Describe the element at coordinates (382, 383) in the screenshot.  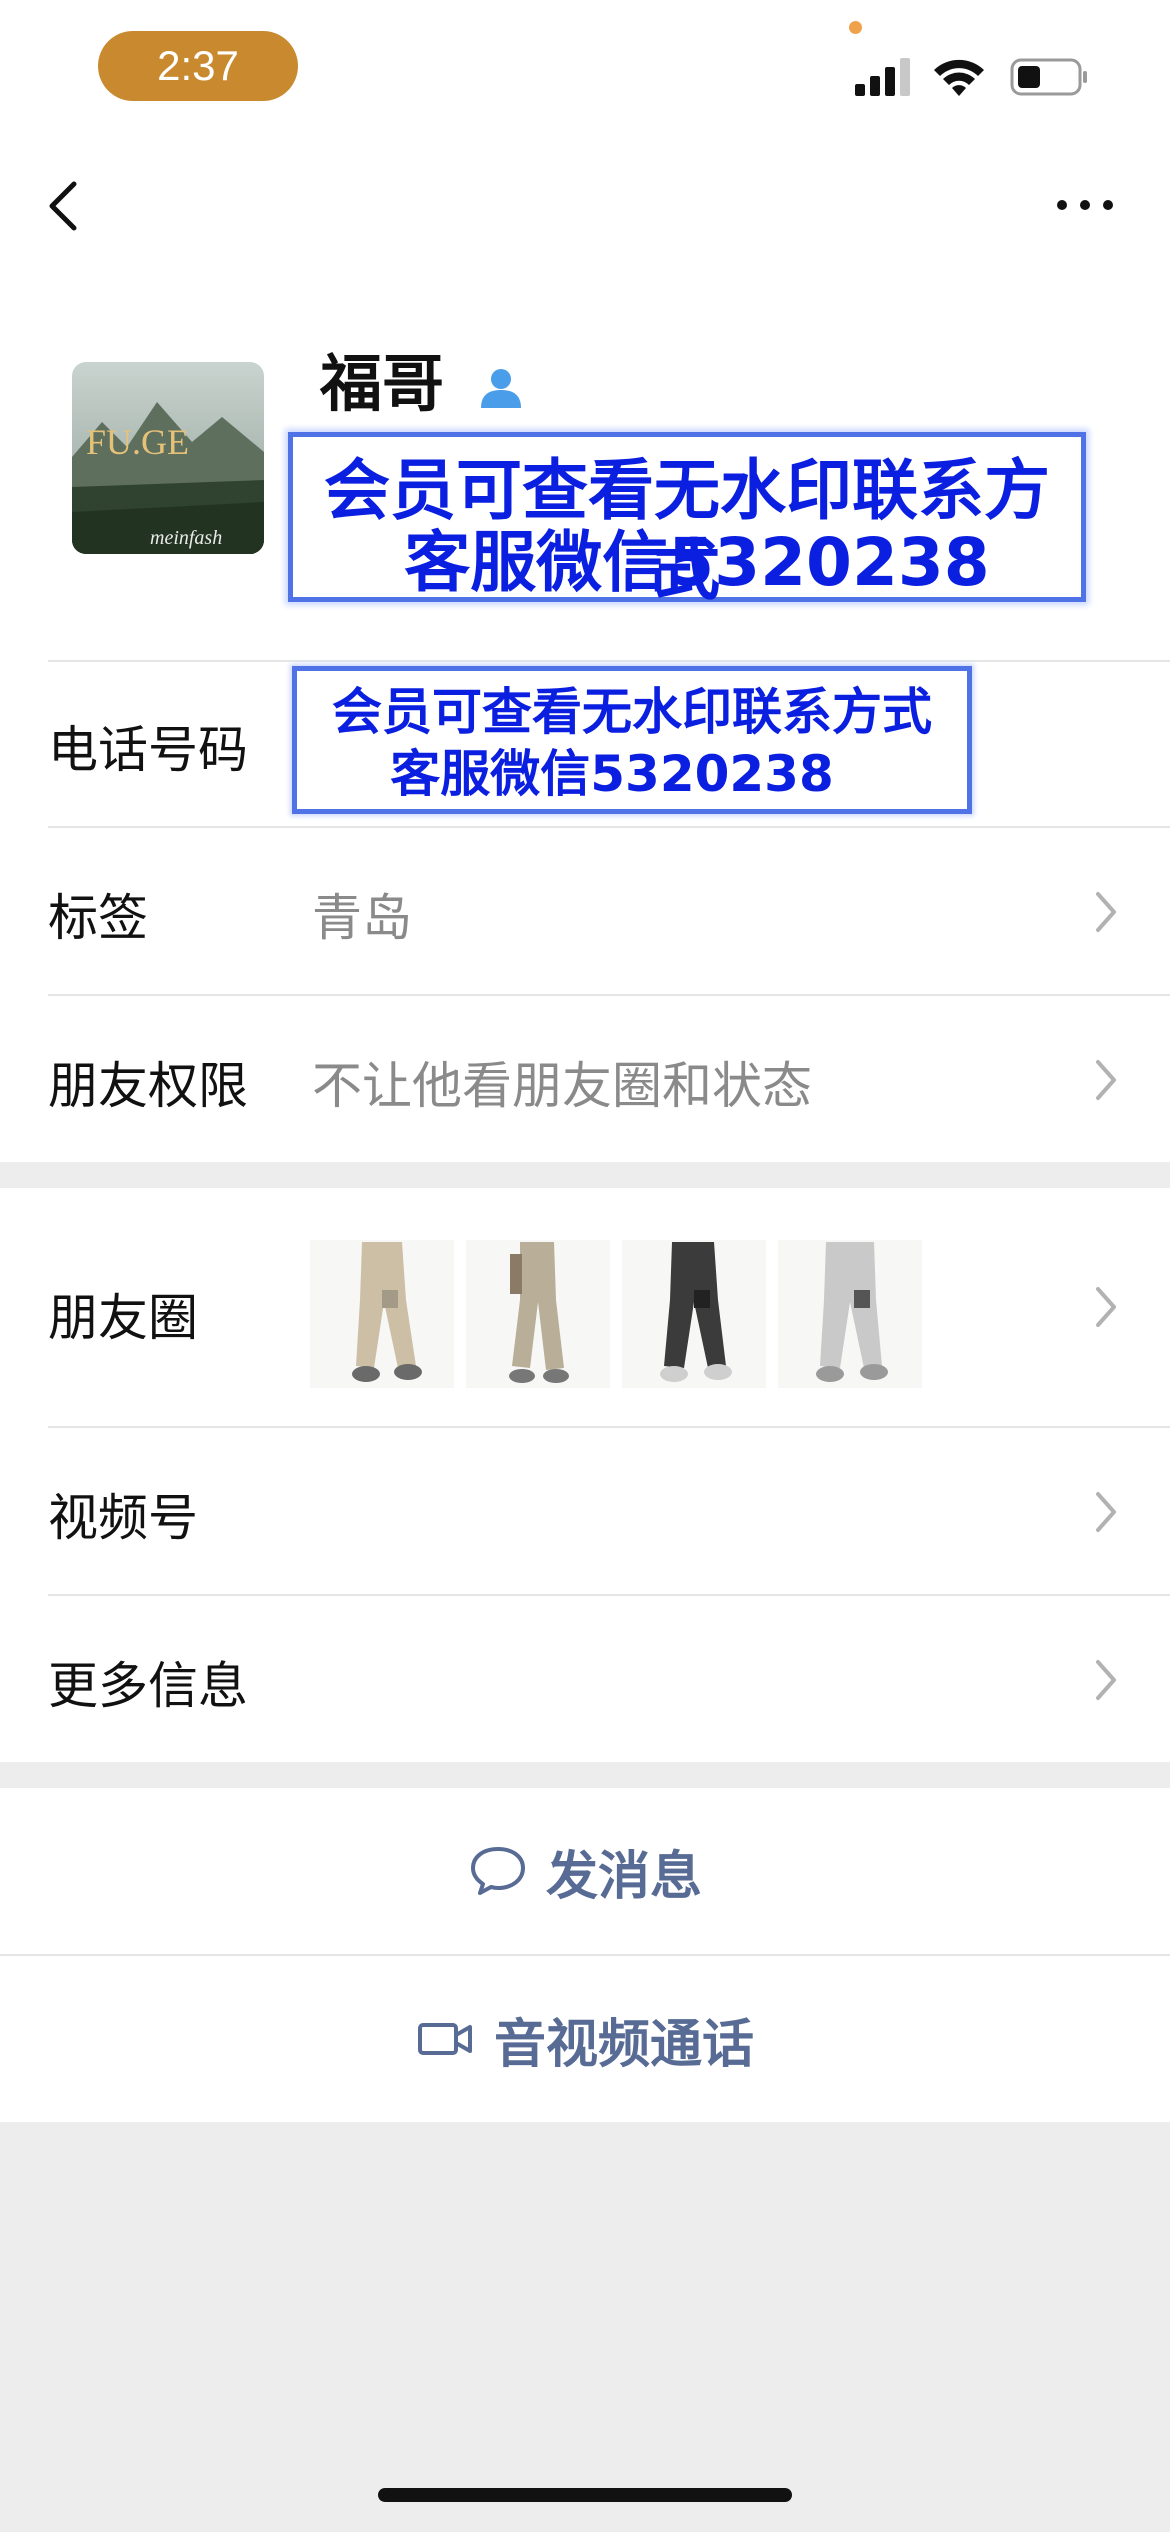
I see `contact-name: 福哥` at that location.